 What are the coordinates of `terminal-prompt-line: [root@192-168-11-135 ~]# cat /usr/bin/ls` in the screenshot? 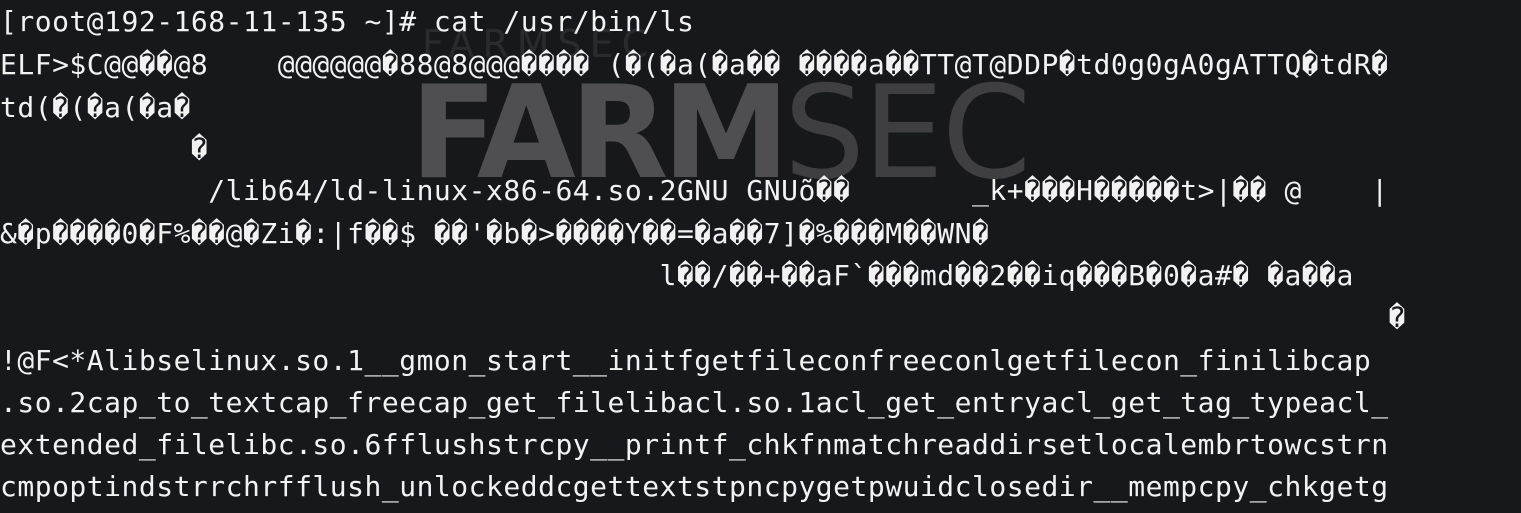 It's located at (347, 21).